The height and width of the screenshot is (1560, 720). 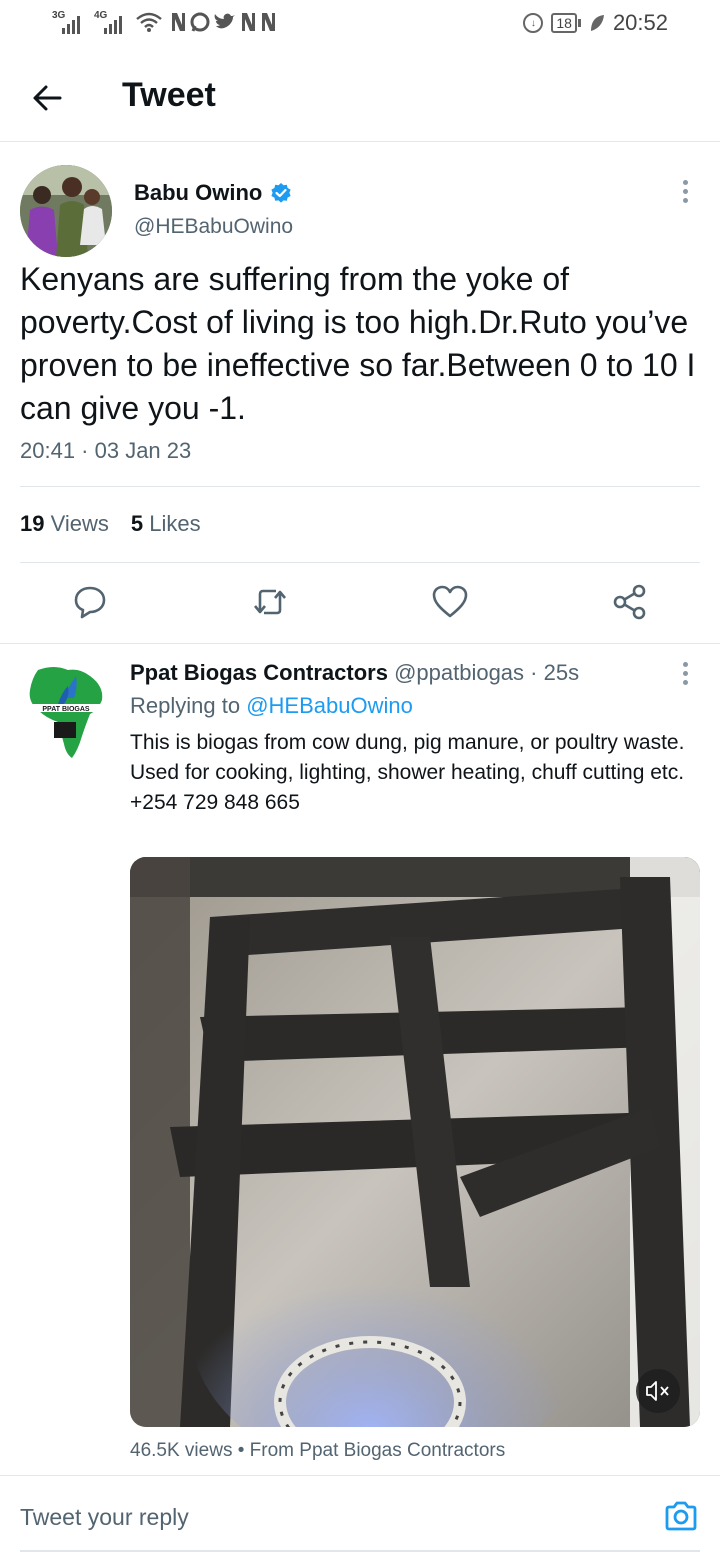 What do you see at coordinates (360, 604) in the screenshot?
I see `tweet-actions` at bounding box center [360, 604].